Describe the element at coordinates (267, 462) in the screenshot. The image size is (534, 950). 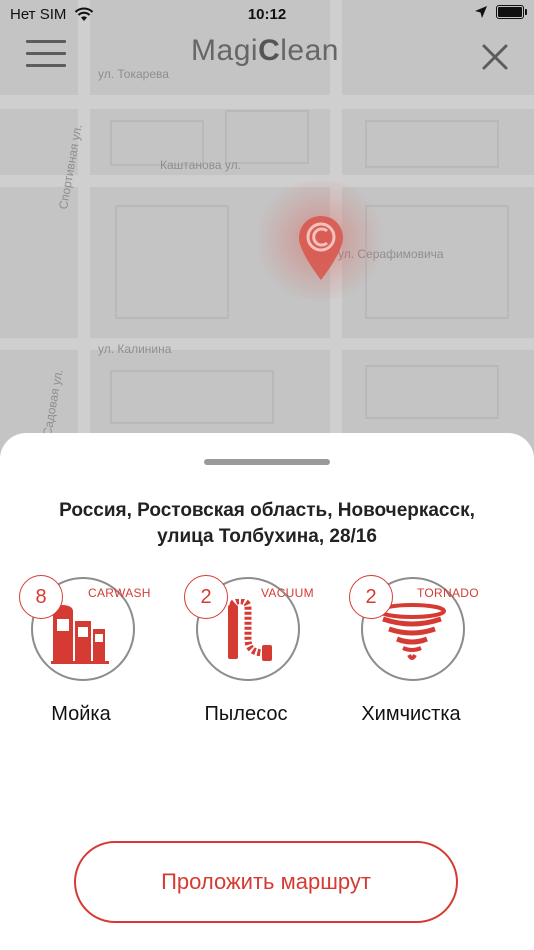
I see `sheet-handle` at that location.